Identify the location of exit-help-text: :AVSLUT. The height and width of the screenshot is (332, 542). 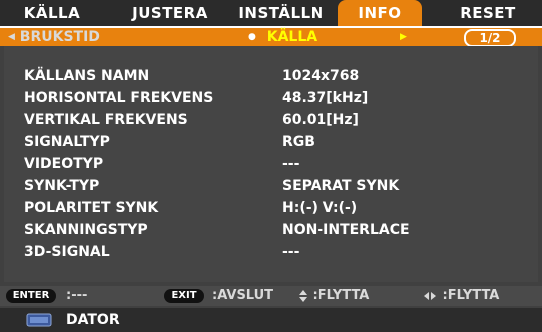
(243, 295).